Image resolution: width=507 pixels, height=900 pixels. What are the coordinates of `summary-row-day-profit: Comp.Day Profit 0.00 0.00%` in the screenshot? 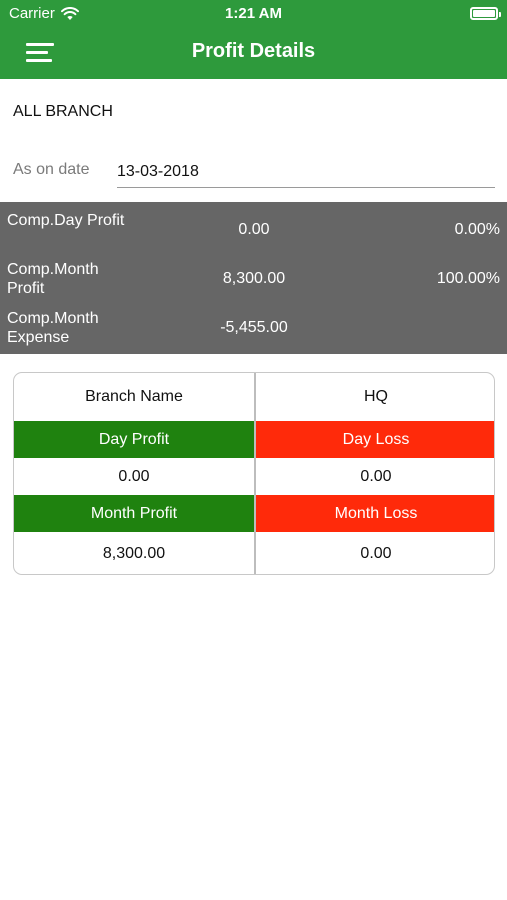 It's located at (253, 232).